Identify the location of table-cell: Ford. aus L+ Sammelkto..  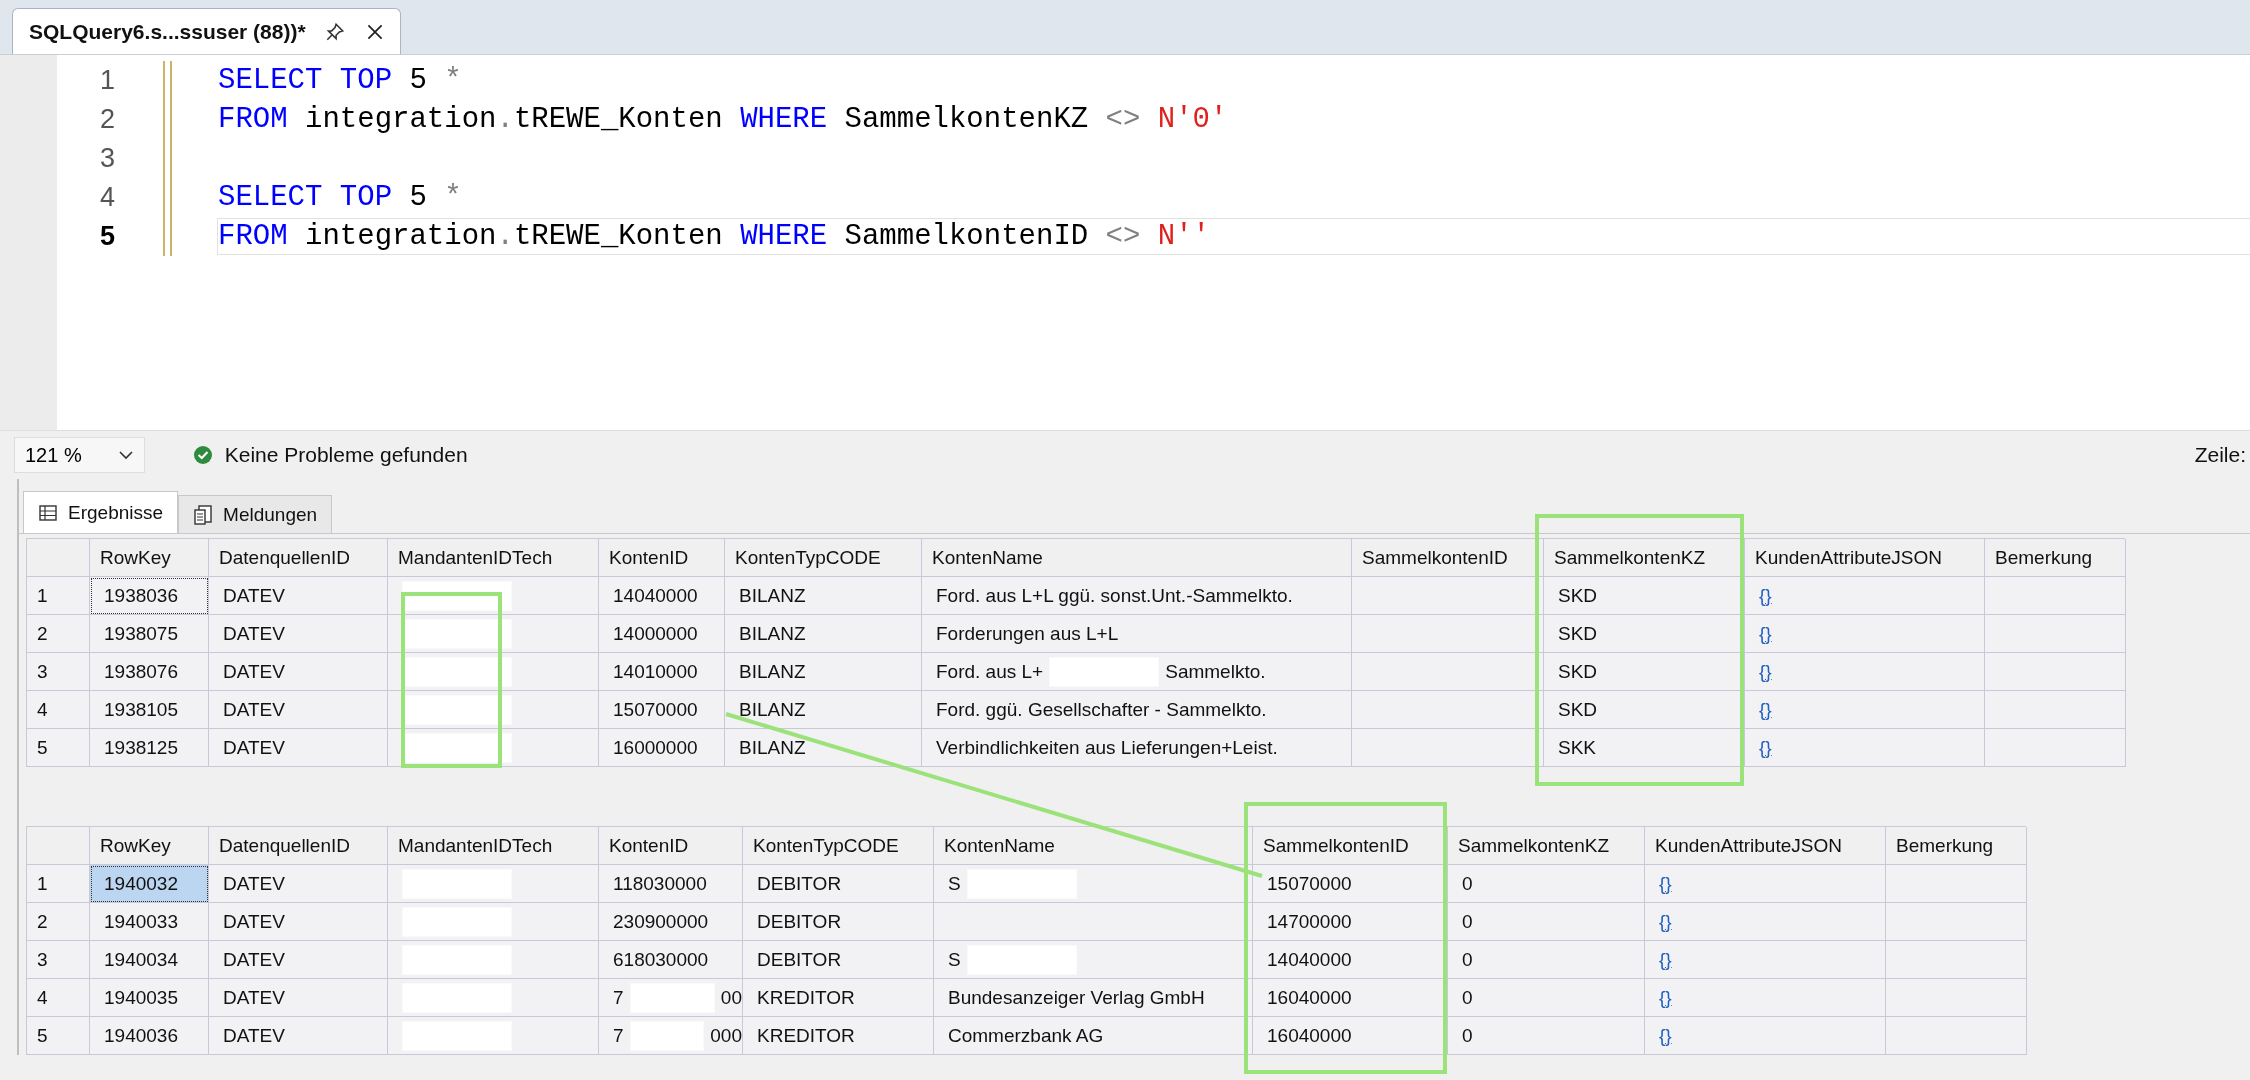
(1137, 672).